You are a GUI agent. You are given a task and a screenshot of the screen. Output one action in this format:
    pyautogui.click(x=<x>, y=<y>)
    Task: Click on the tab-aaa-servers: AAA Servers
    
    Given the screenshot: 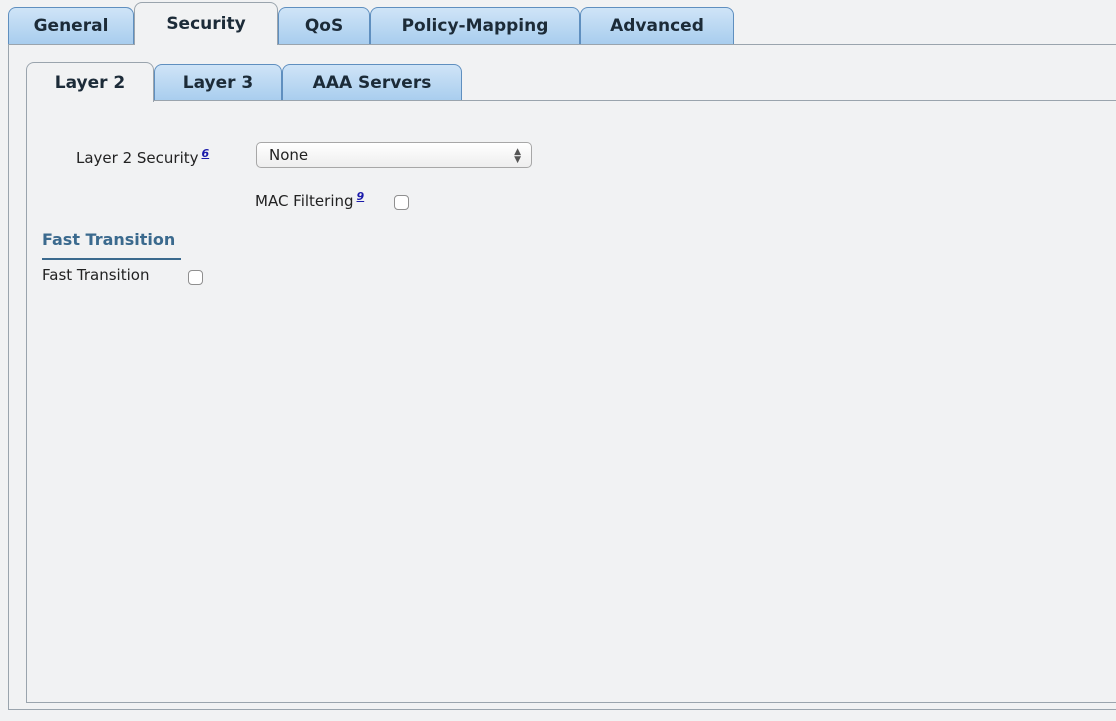 What is the action you would take?
    pyautogui.click(x=372, y=82)
    